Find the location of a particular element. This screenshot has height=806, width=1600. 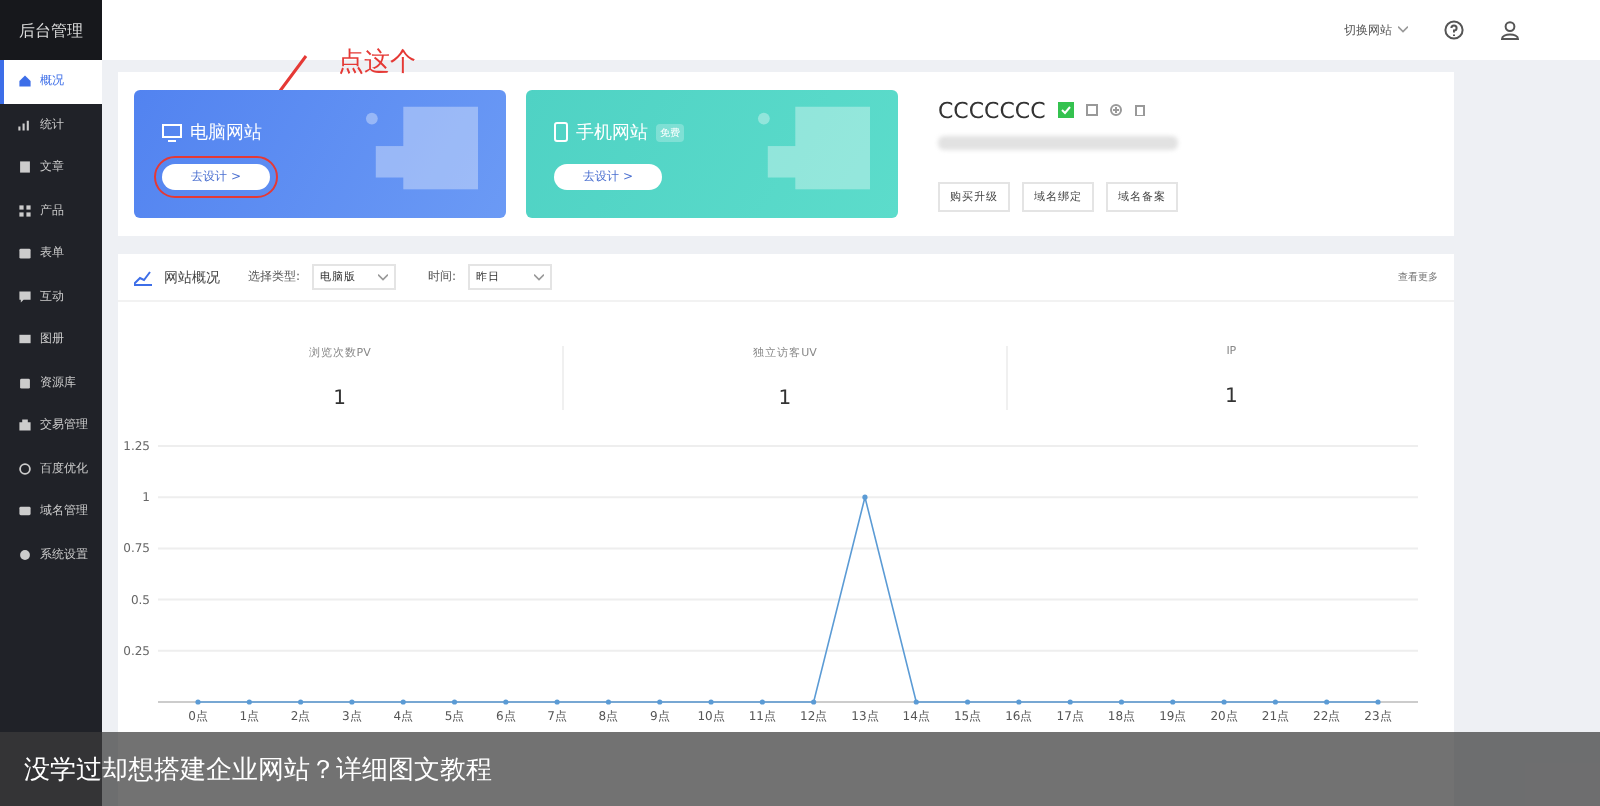

check-icon is located at coordinates (1065, 110).